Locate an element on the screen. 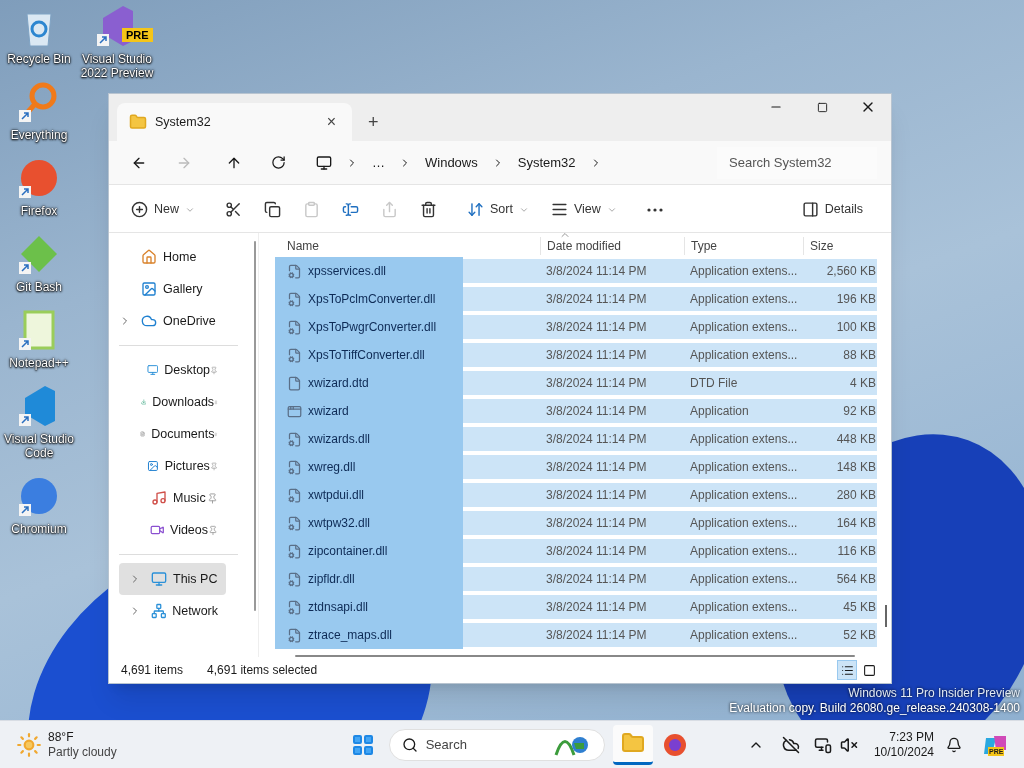 The width and height of the screenshot is (1024, 768). file-row: XpsToPclmConverter.dll 3/8/2024 11:14 PM Application extens... 196 KB is located at coordinates (576, 299).